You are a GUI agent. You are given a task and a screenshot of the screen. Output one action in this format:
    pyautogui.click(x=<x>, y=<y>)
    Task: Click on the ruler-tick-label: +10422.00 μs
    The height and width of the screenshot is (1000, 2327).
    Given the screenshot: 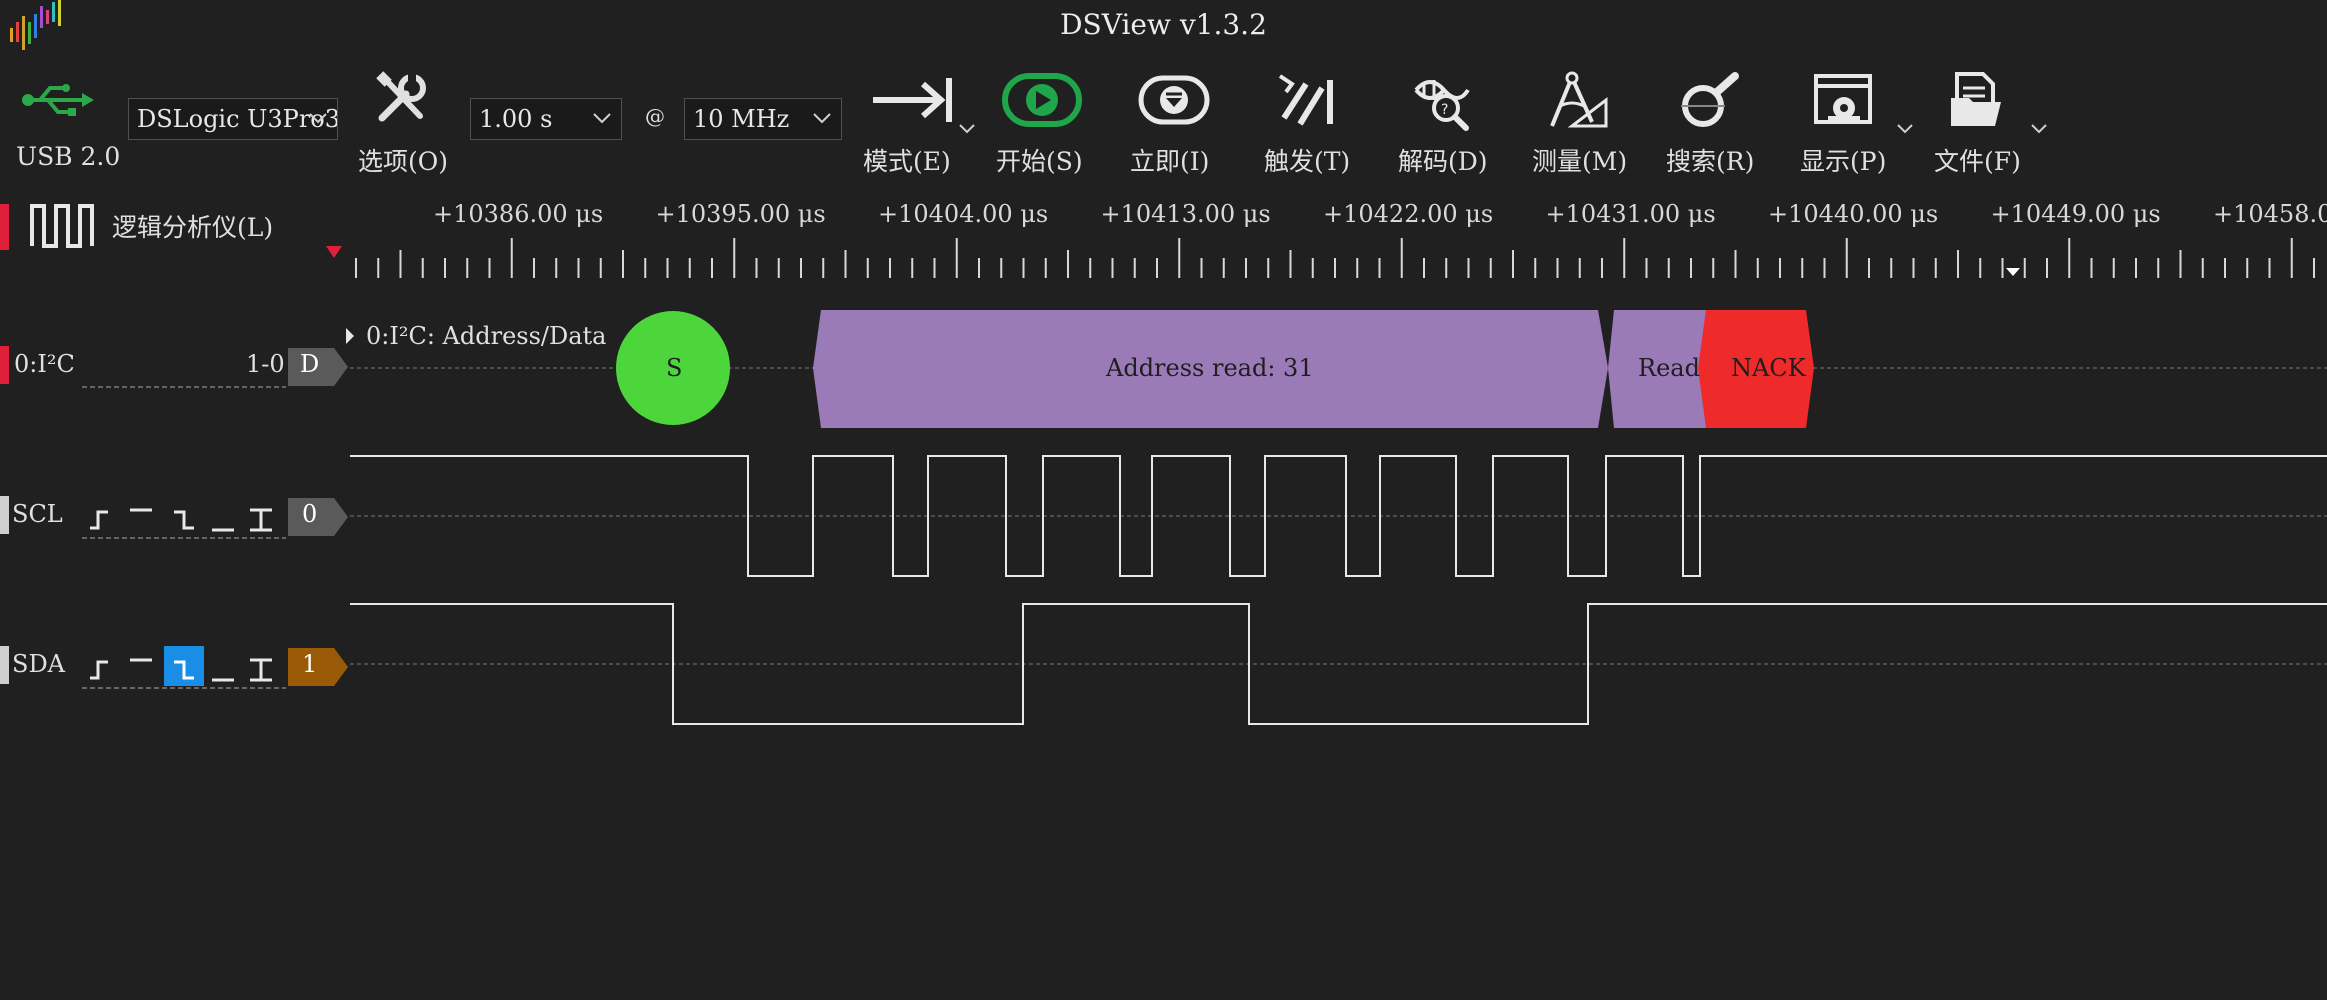 What is the action you would take?
    pyautogui.click(x=1408, y=214)
    